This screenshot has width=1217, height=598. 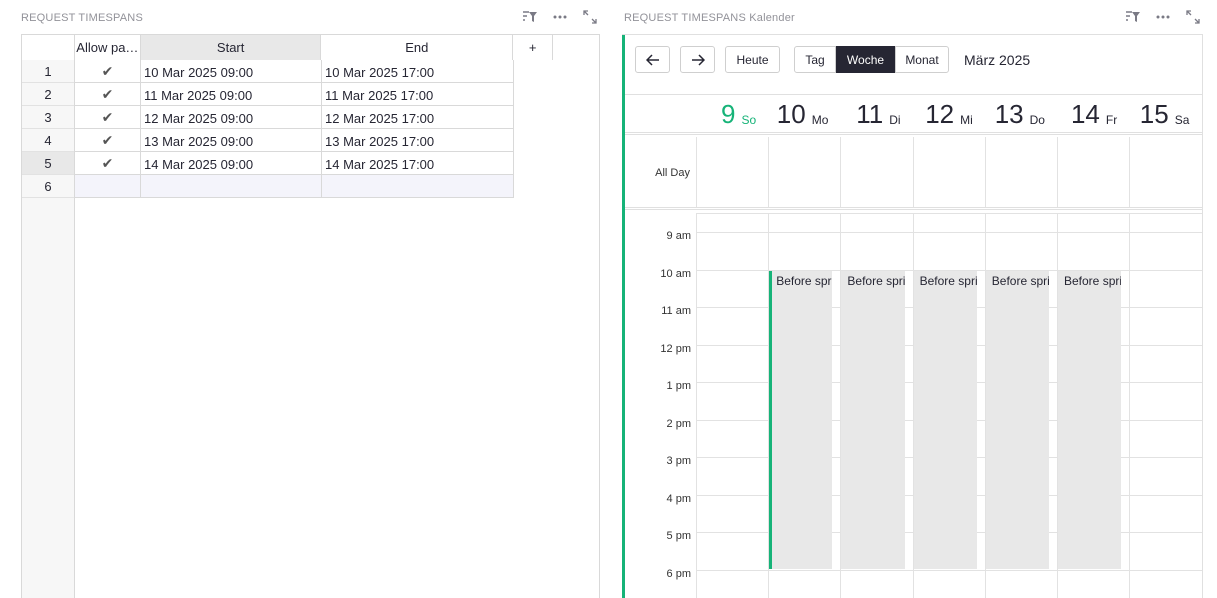 What do you see at coordinates (865, 59) in the screenshot?
I see `view-week-button: Woche` at bounding box center [865, 59].